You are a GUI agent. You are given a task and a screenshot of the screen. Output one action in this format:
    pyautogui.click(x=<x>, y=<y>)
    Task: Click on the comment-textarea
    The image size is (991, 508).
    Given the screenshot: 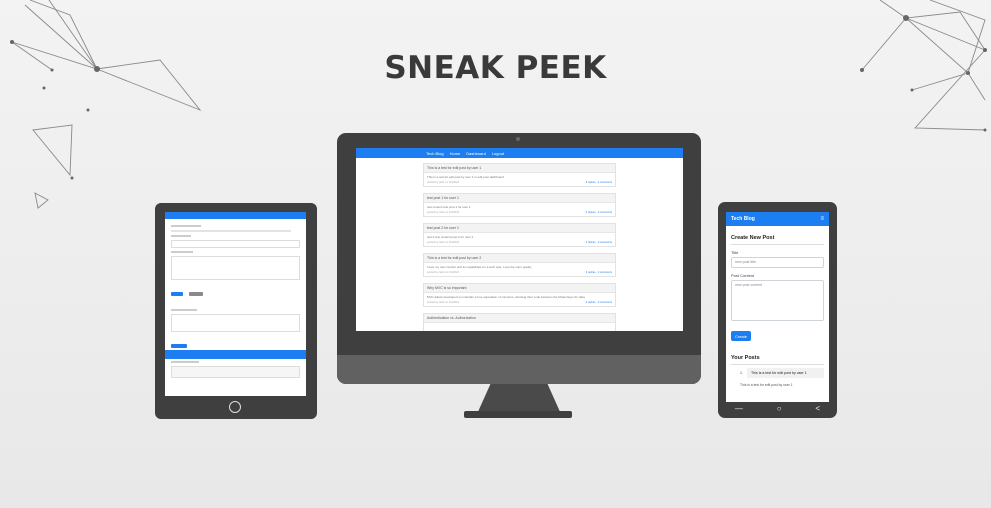 What is the action you would take?
    pyautogui.click(x=235, y=323)
    